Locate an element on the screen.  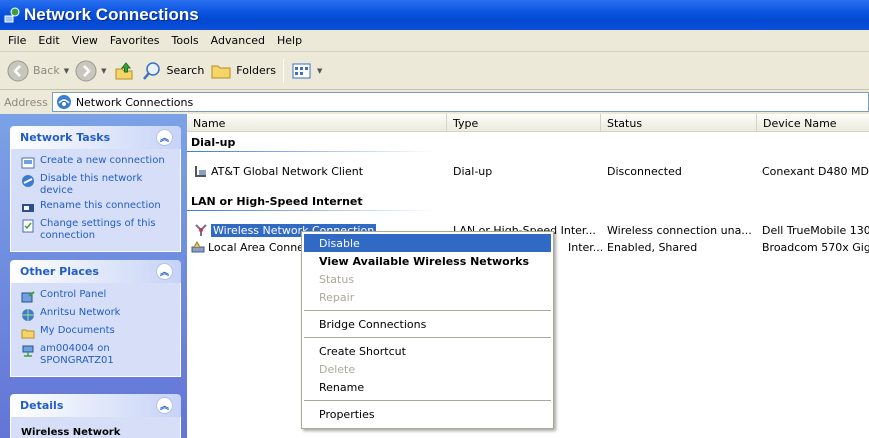
address-label: Address is located at coordinates (26, 102).